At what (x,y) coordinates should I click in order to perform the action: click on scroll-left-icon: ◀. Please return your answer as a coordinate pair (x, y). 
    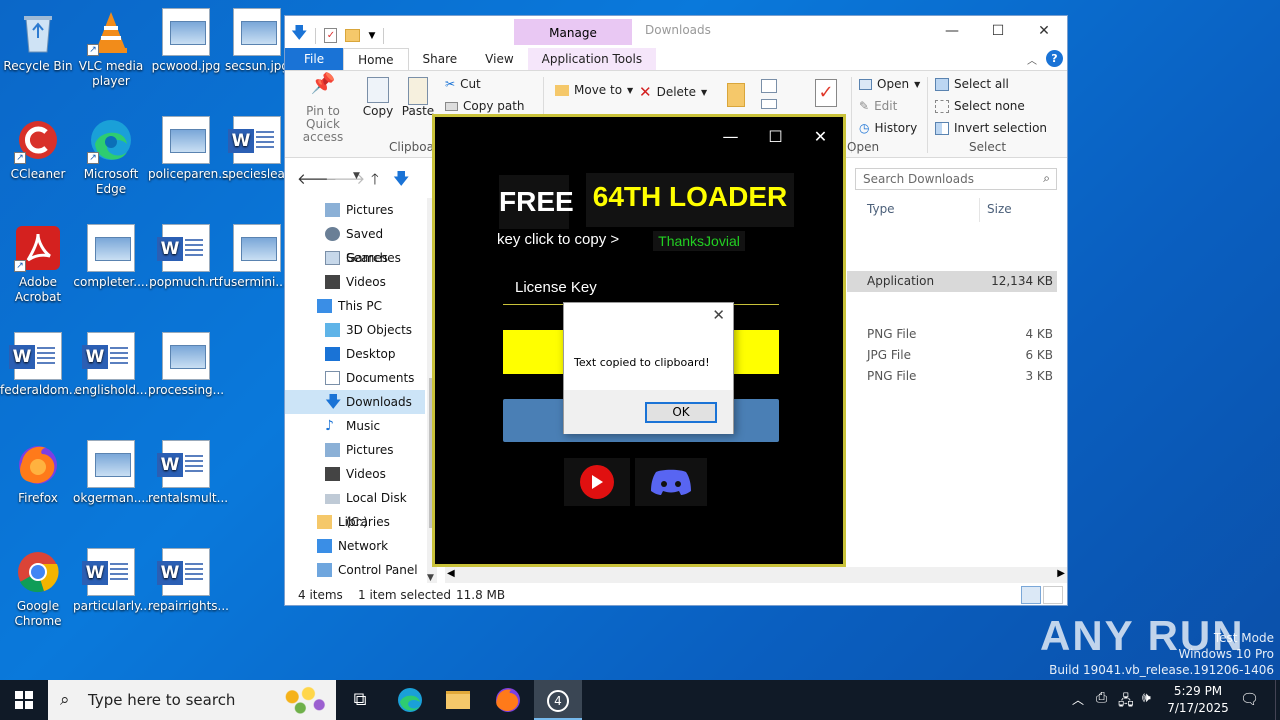
    Looking at the image, I should click on (451, 573).